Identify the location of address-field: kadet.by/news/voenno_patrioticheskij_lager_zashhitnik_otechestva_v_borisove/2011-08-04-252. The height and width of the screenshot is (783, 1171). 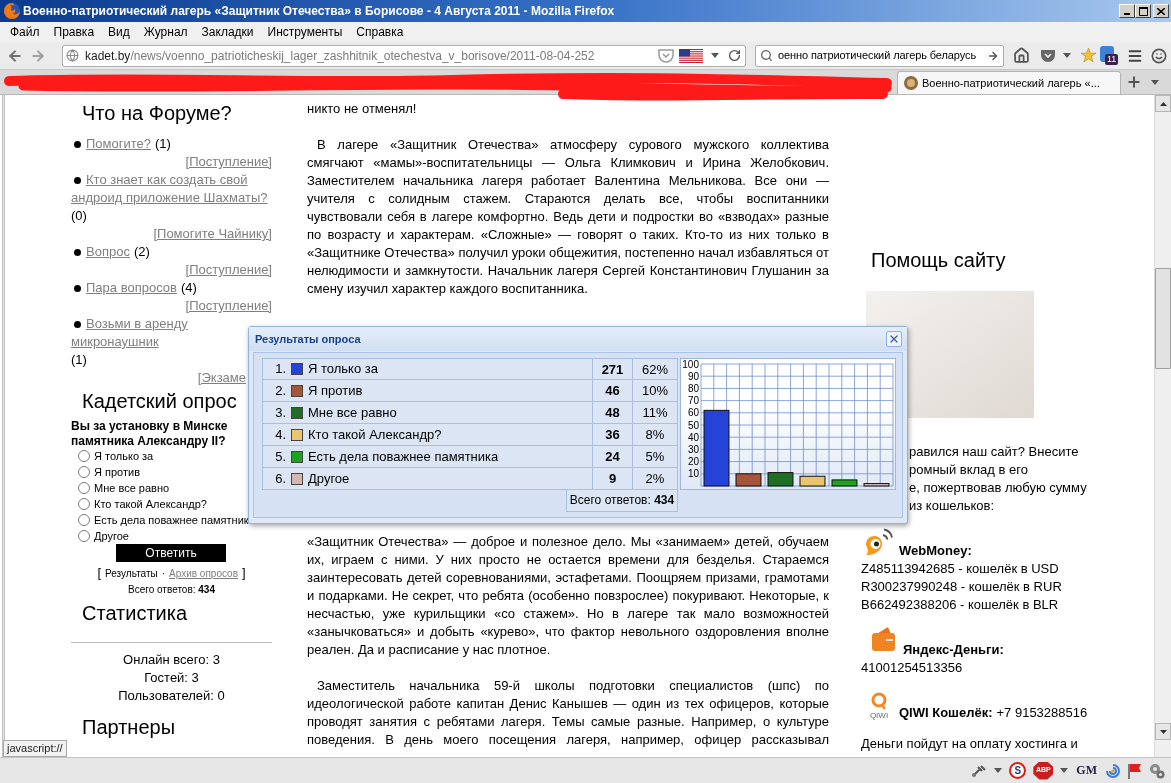
(404, 55).